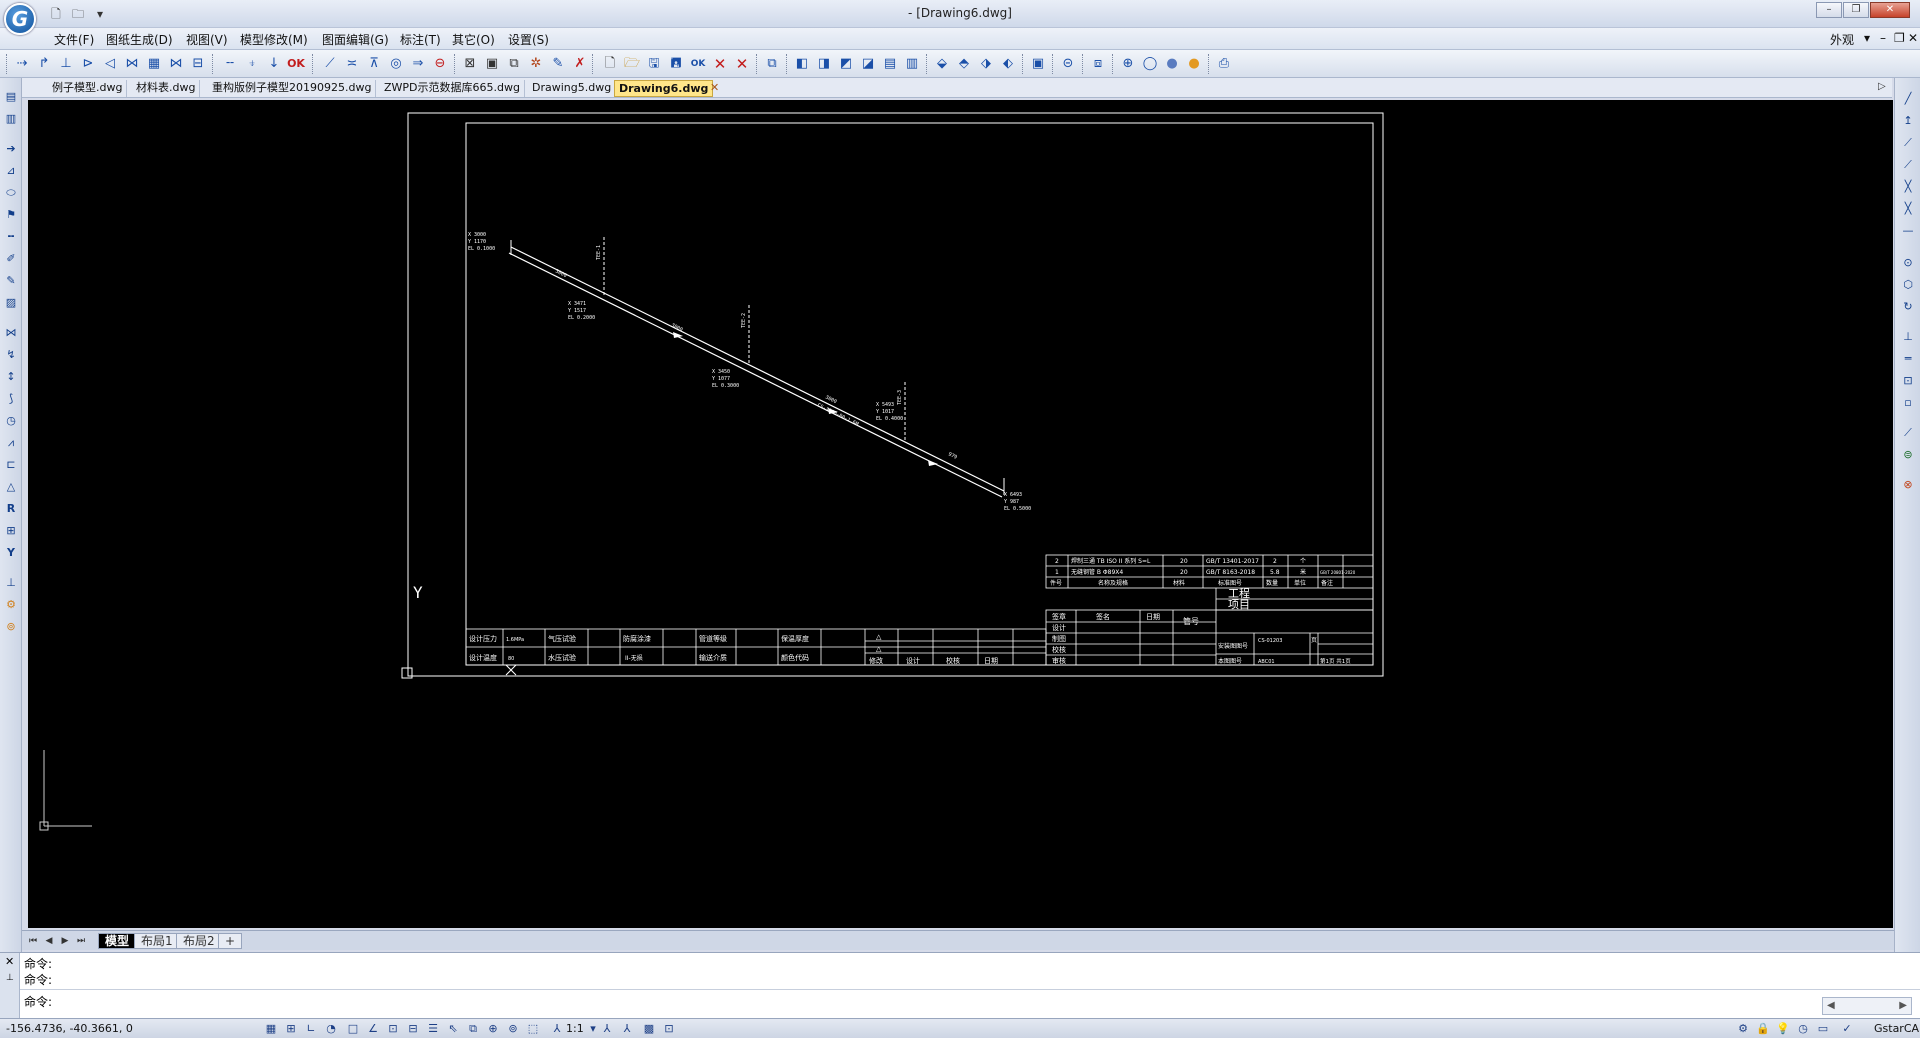  Describe the element at coordinates (714, 87) in the screenshot. I see `tab-close-icon: ✕` at that location.